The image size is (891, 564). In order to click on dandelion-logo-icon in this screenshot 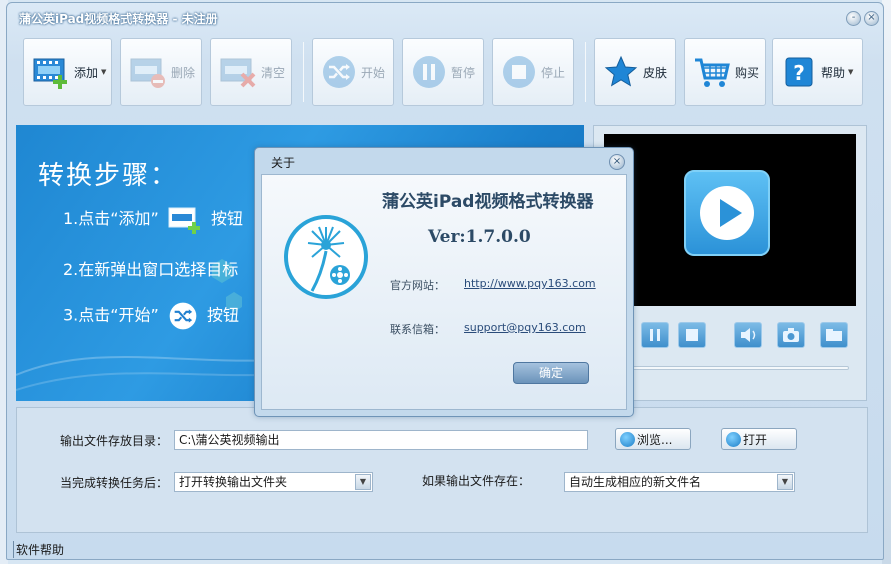, I will do `click(326, 257)`.